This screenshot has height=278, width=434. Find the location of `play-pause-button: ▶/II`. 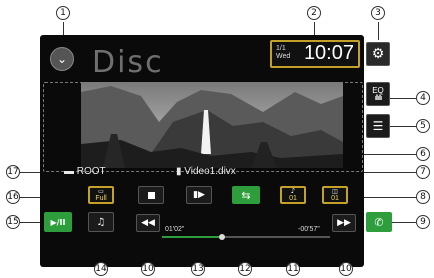

play-pause-button: ▶/II is located at coordinates (58, 222).